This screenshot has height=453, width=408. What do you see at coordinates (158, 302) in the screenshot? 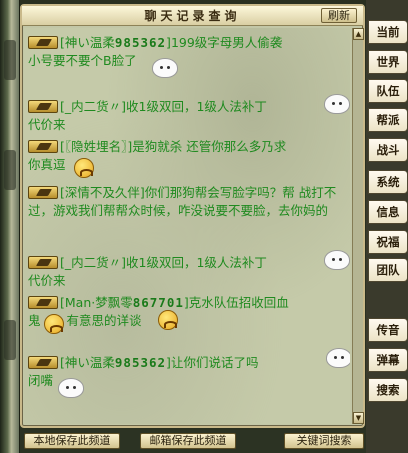
I see `sender-id-digits: 867701` at bounding box center [158, 302].